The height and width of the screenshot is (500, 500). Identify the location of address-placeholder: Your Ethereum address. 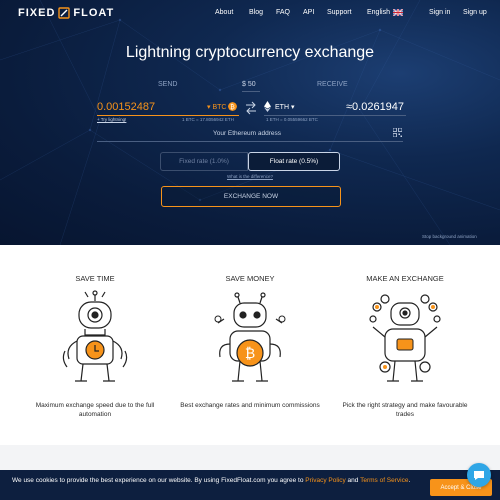
(247, 133).